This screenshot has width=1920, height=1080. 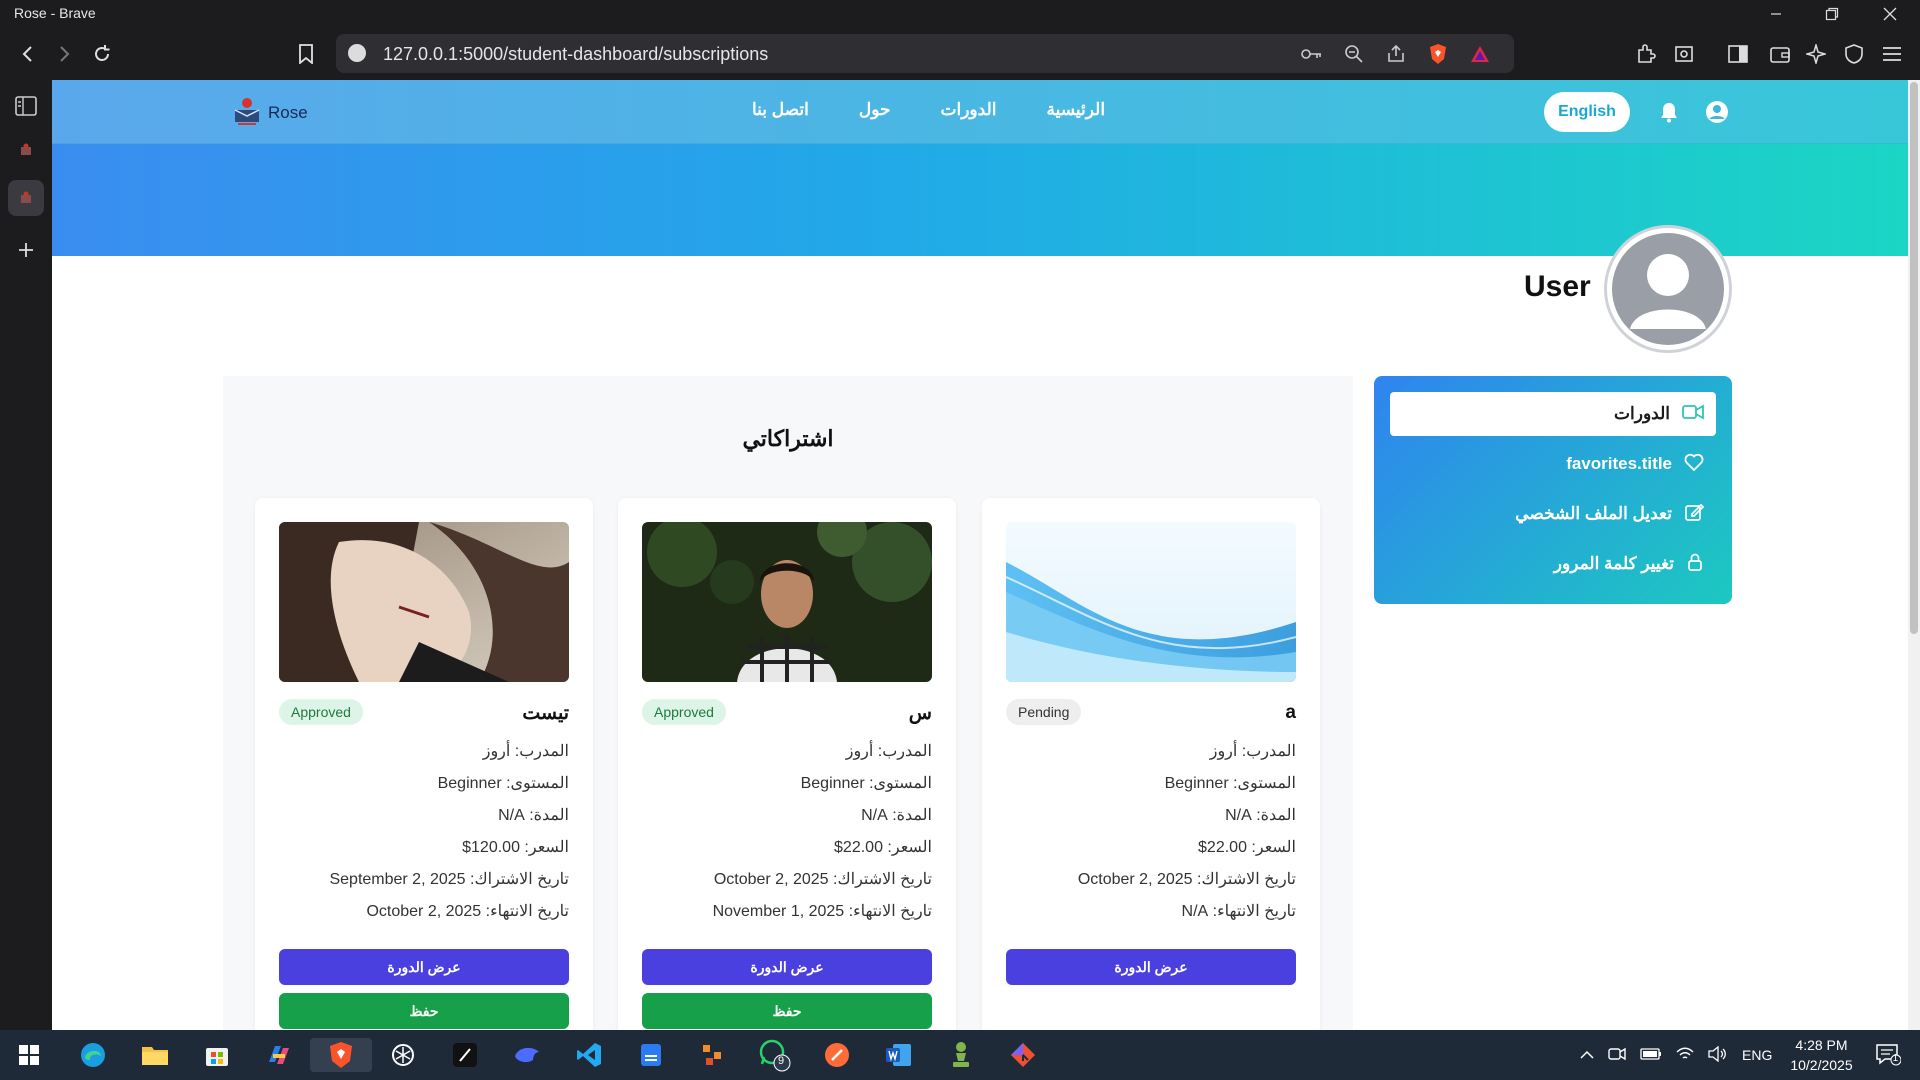 I want to click on profile-name: User, so click(x=1557, y=286).